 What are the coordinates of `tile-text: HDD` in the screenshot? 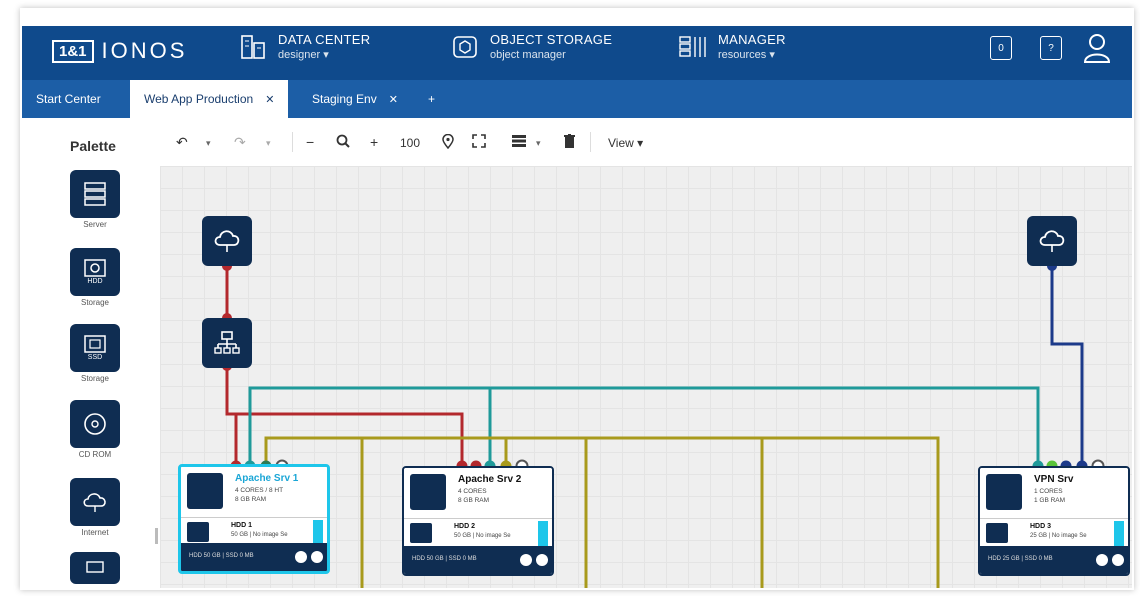 It's located at (95, 281).